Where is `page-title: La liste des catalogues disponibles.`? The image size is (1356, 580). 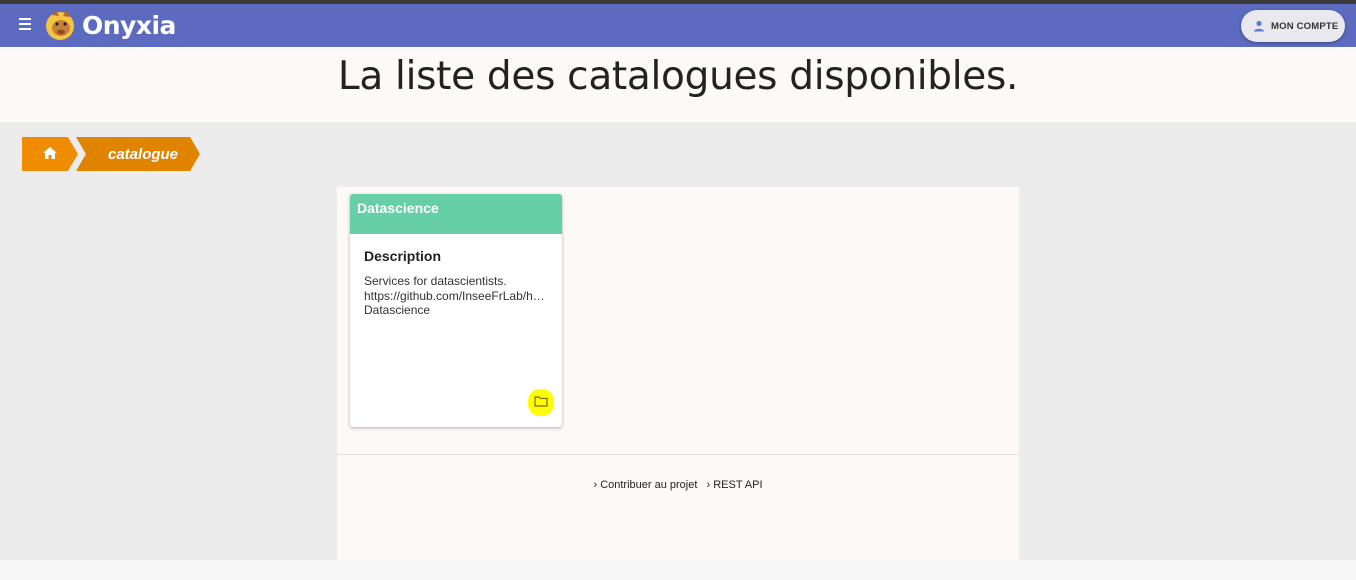 page-title: La liste des catalogues disponibles. is located at coordinates (678, 76).